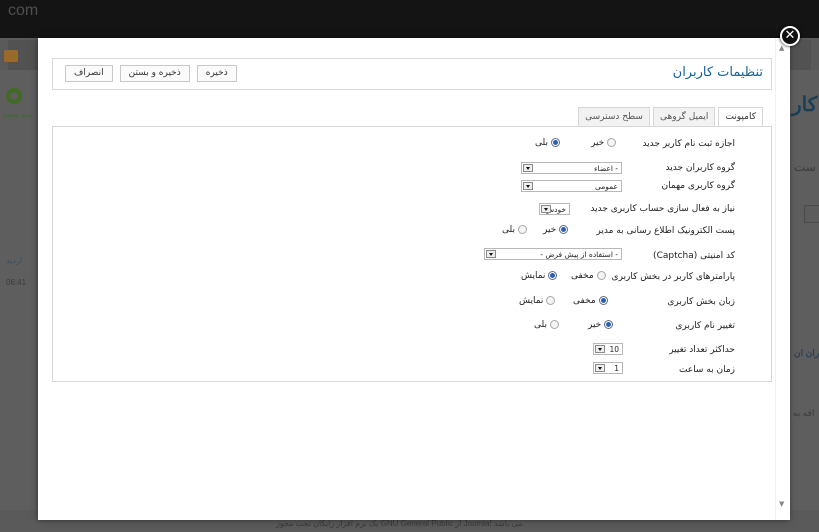 The width and height of the screenshot is (819, 532). What do you see at coordinates (216, 73) in the screenshot?
I see `save-button: ذخیره` at bounding box center [216, 73].